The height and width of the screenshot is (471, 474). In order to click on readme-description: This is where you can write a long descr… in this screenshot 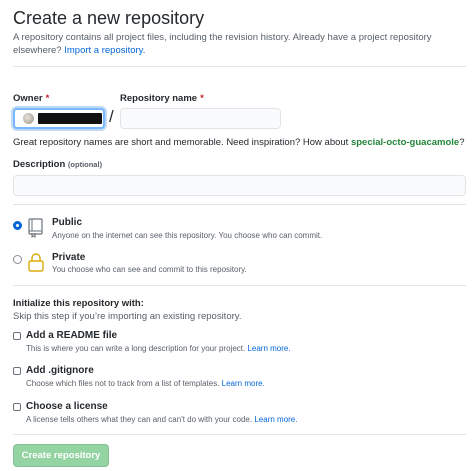, I will do `click(158, 348)`.